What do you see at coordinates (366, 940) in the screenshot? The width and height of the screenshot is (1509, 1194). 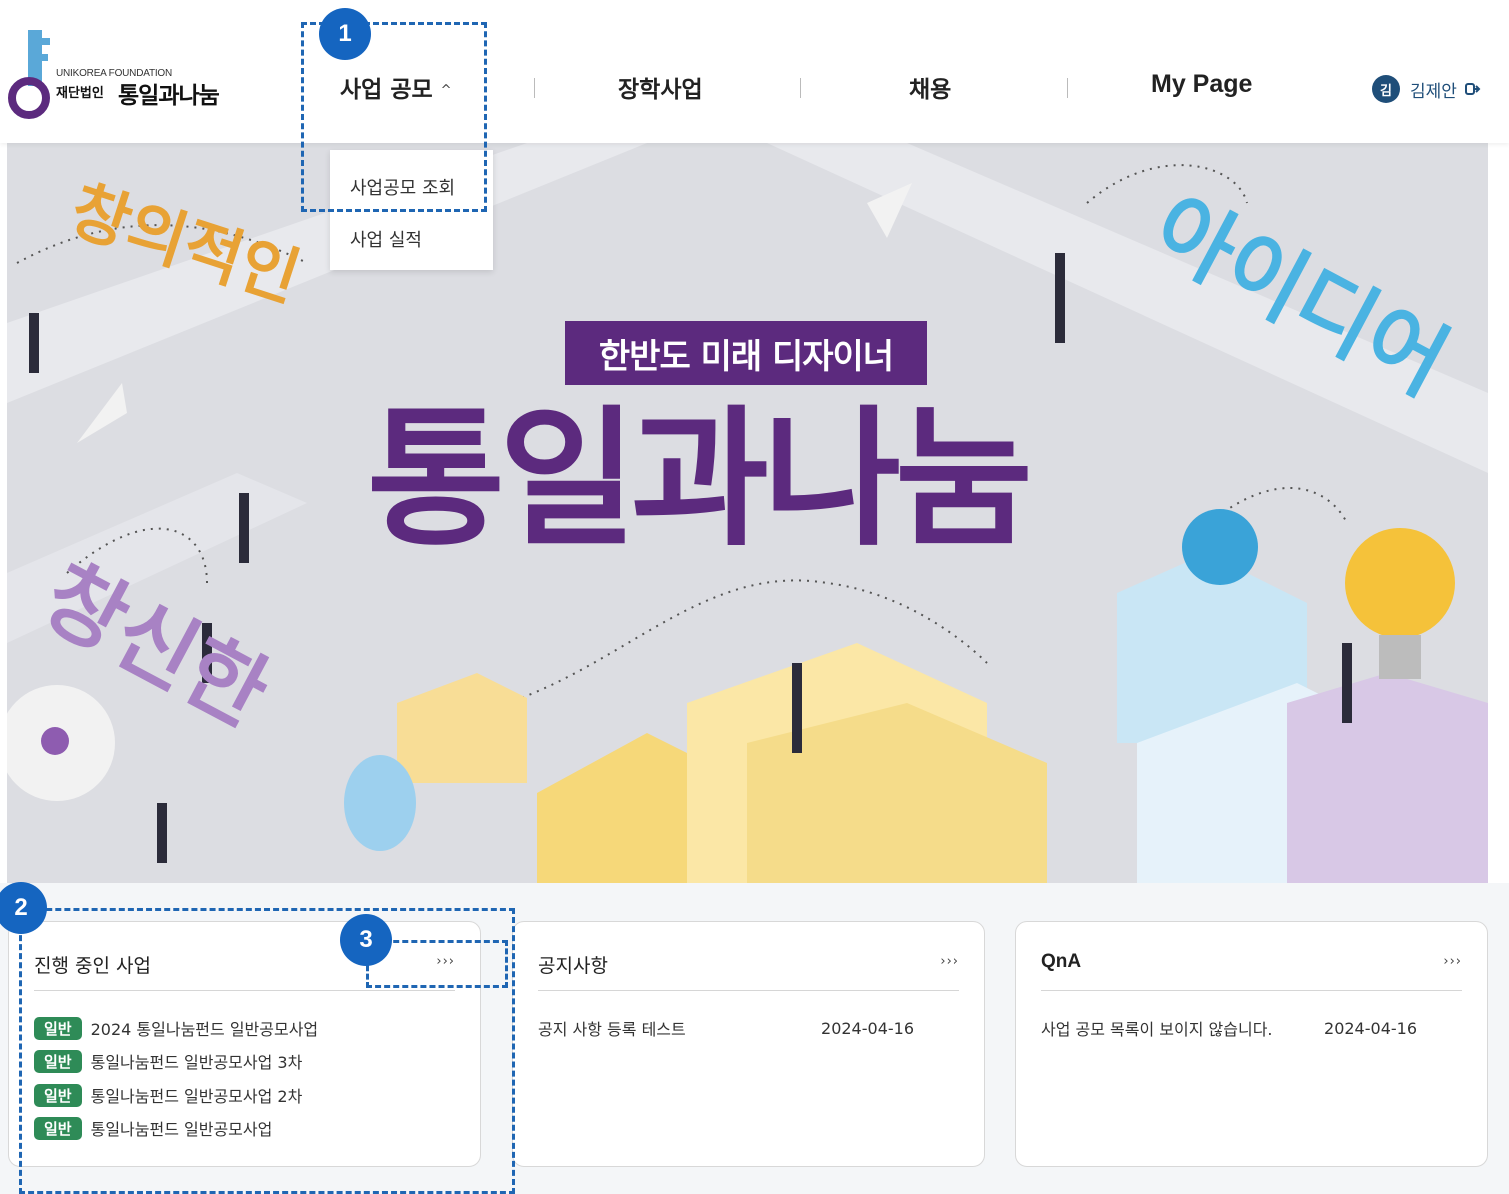 I see `callout-marker-3: 3` at bounding box center [366, 940].